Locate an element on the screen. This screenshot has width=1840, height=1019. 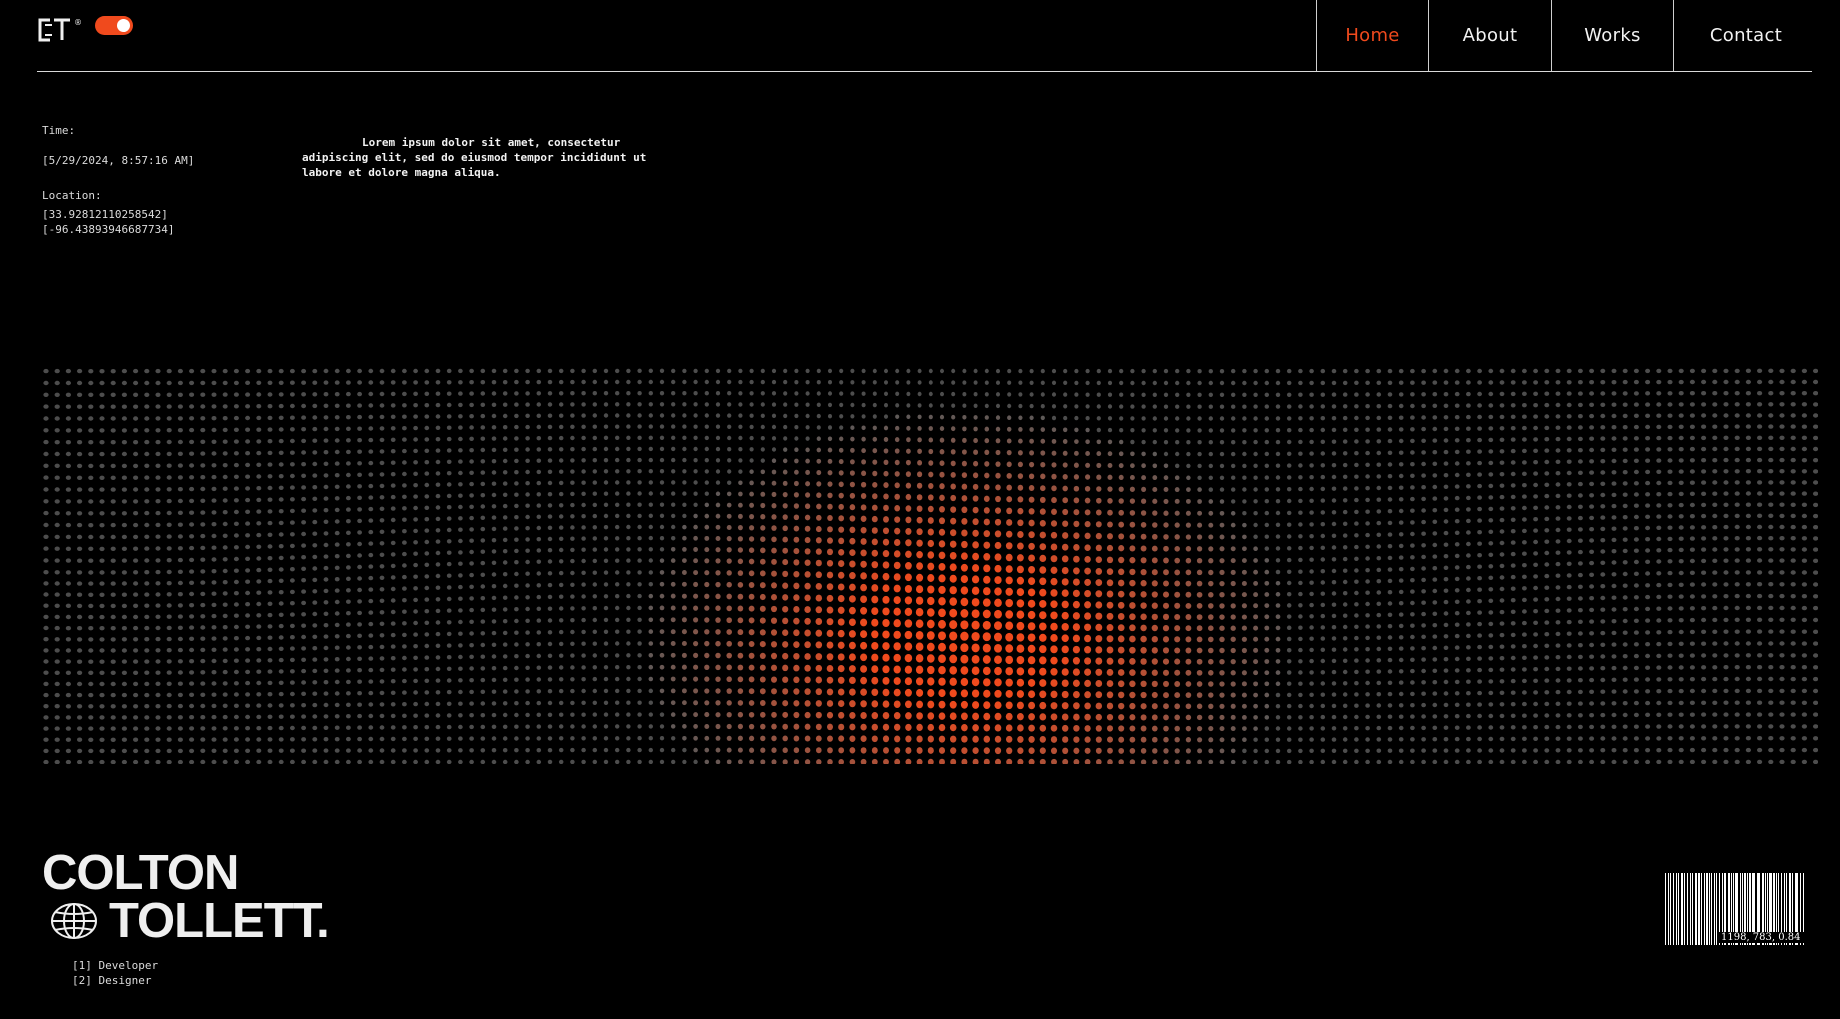
latitude-value: [33.92812110258542] is located at coordinates (105, 214).